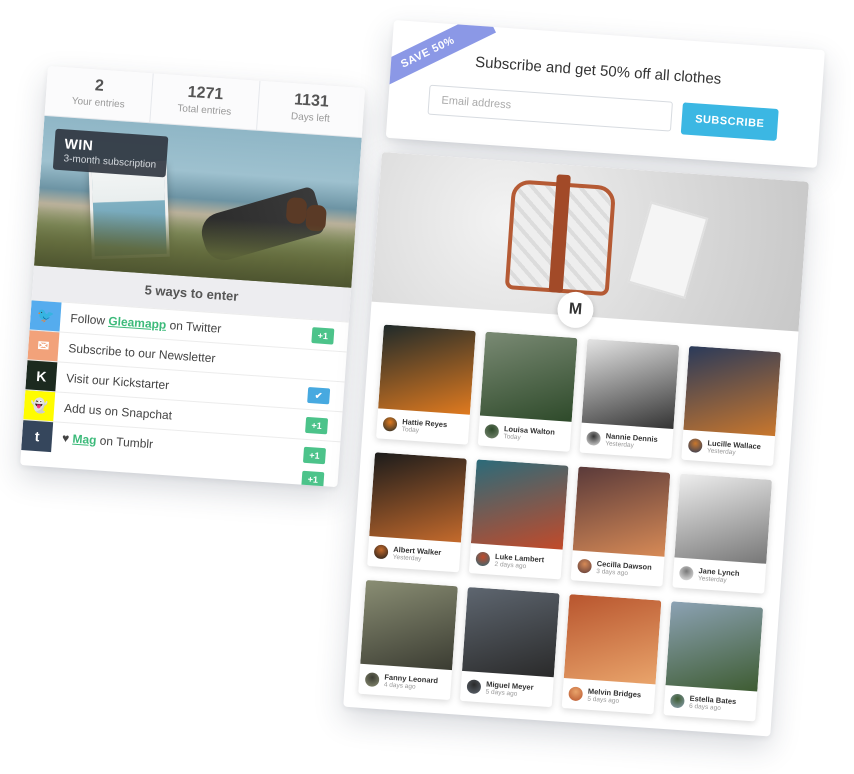 This screenshot has height=774, width=854. Describe the element at coordinates (519, 561) in the screenshot. I see `photo-author: Luke Lambert 2 days ago` at that location.